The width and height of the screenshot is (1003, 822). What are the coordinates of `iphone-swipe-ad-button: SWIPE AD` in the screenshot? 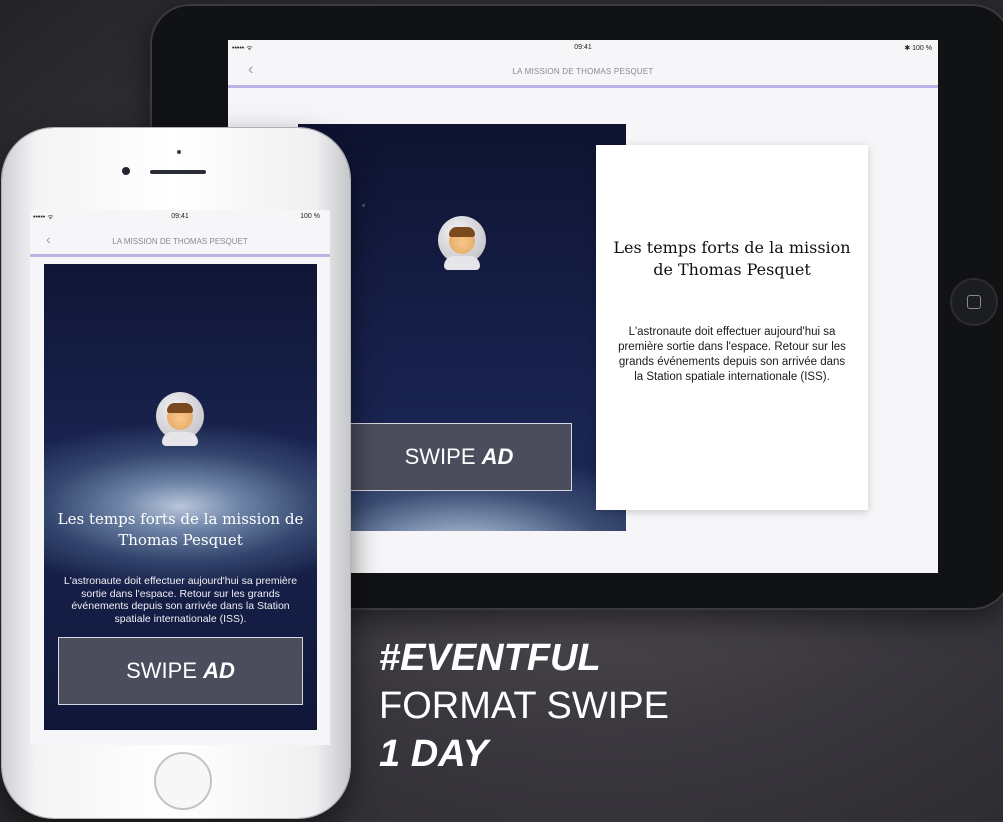 It's located at (180, 671).